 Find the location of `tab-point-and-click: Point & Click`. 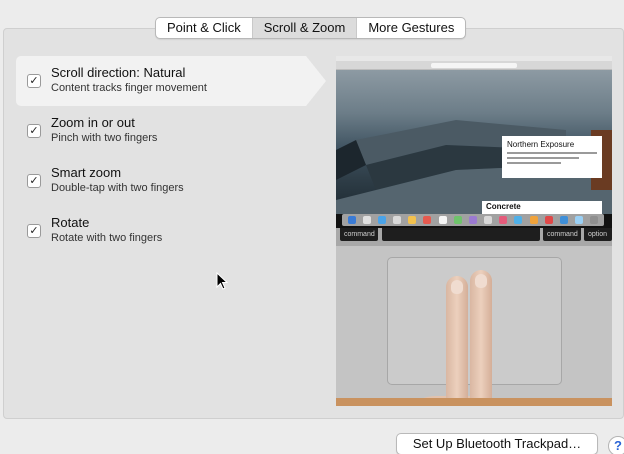

tab-point-and-click: Point & Click is located at coordinates (204, 28).